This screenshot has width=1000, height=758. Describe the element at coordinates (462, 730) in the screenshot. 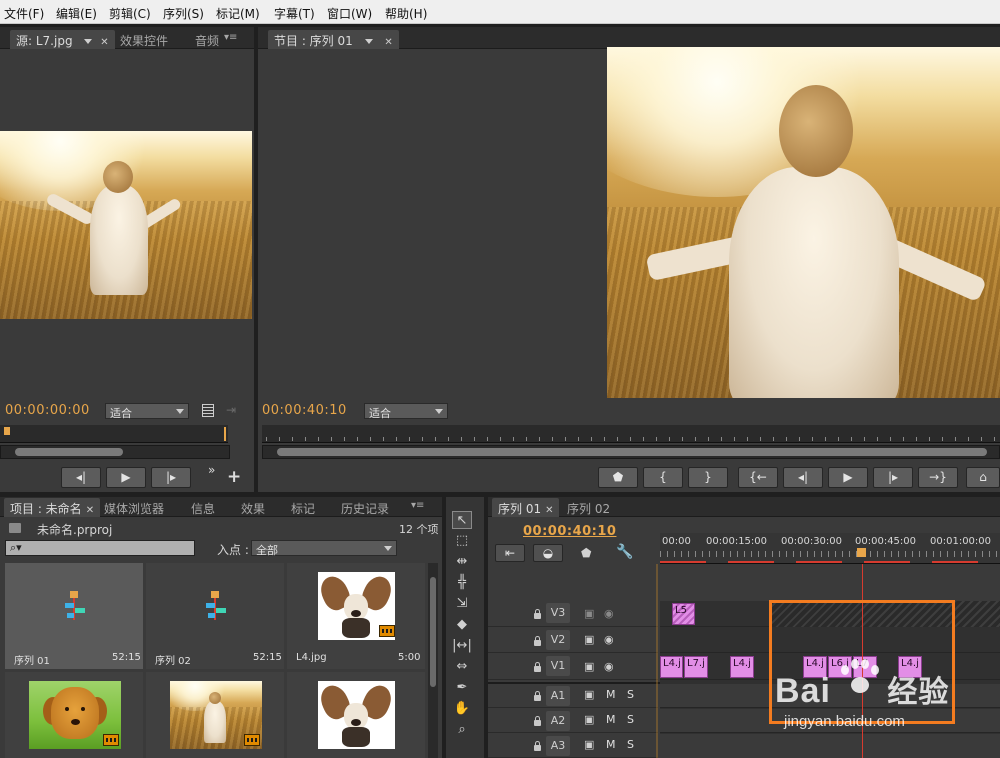

I see `zoom-tool-icon: ⌕` at that location.